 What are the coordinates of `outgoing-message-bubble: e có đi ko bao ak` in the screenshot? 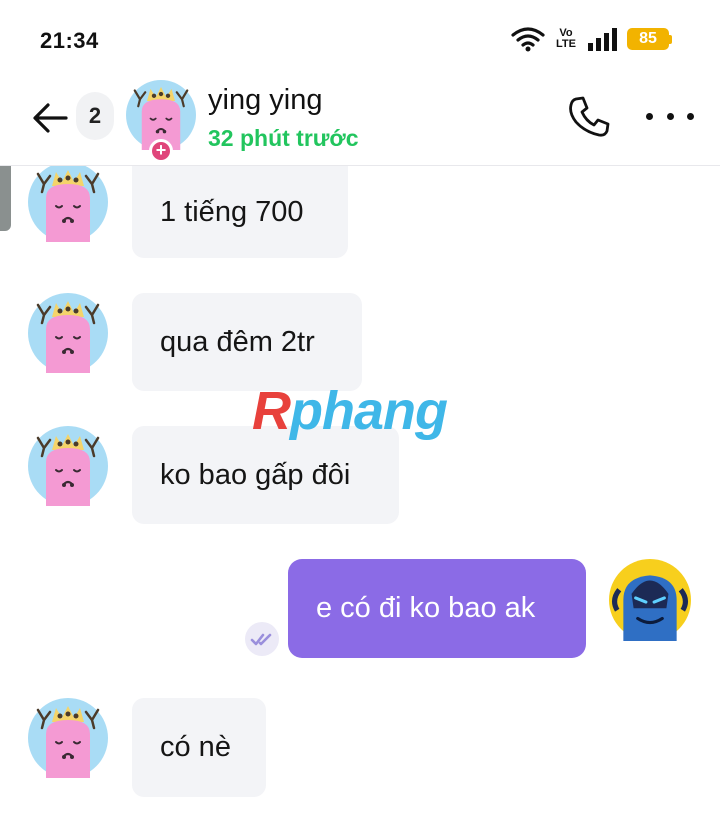 It's located at (437, 608).